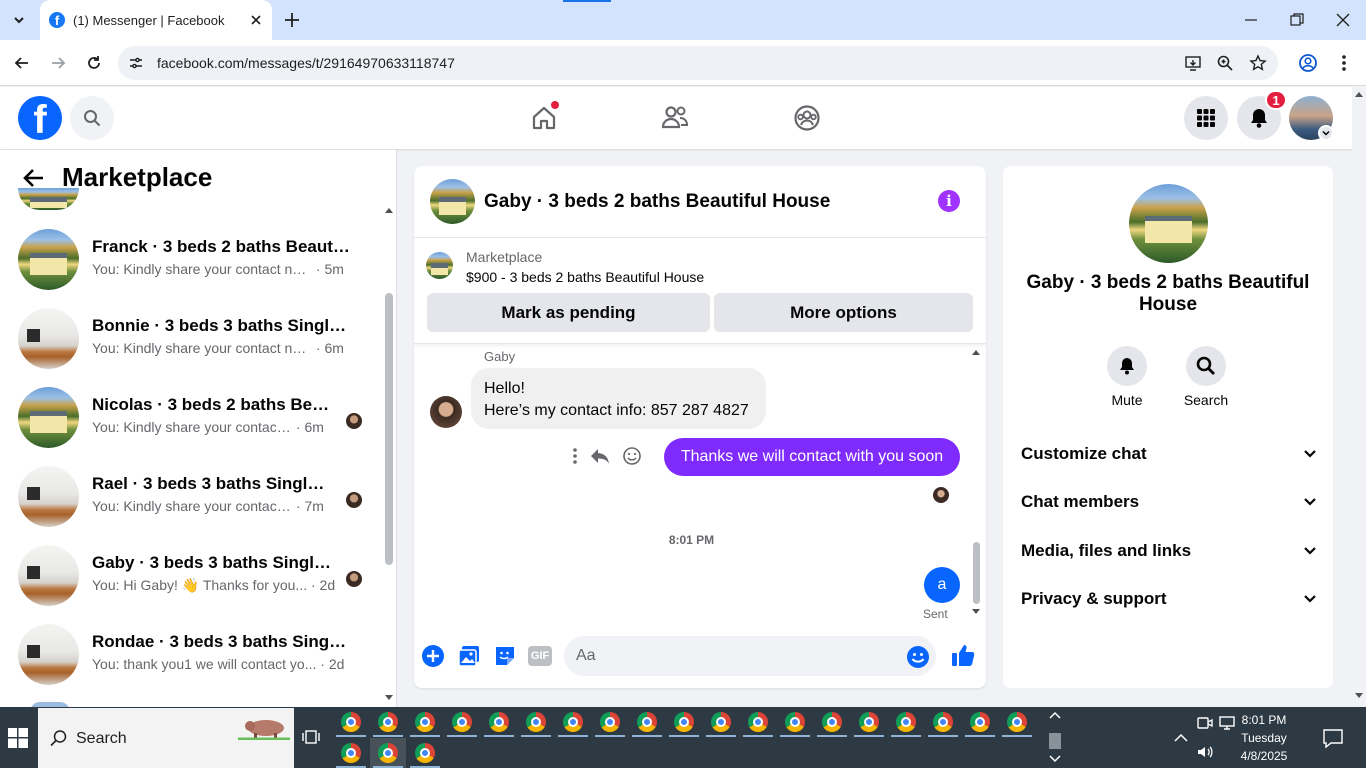 The image size is (1366, 768). I want to click on facebook-top-bar: f, so click(676, 118).